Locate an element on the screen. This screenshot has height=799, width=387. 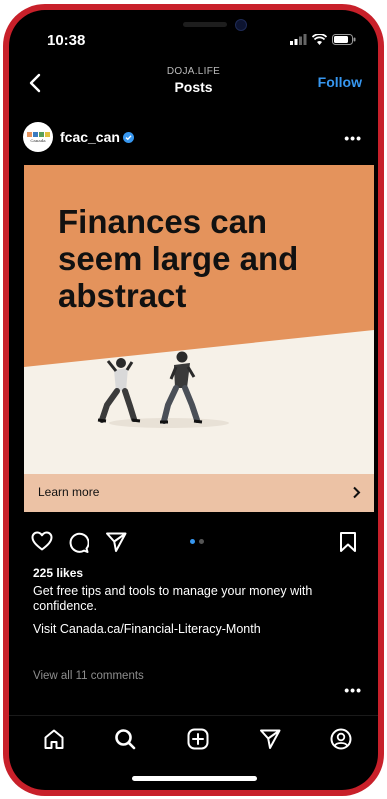
chevron-right-icon is located at coordinates (357, 492).